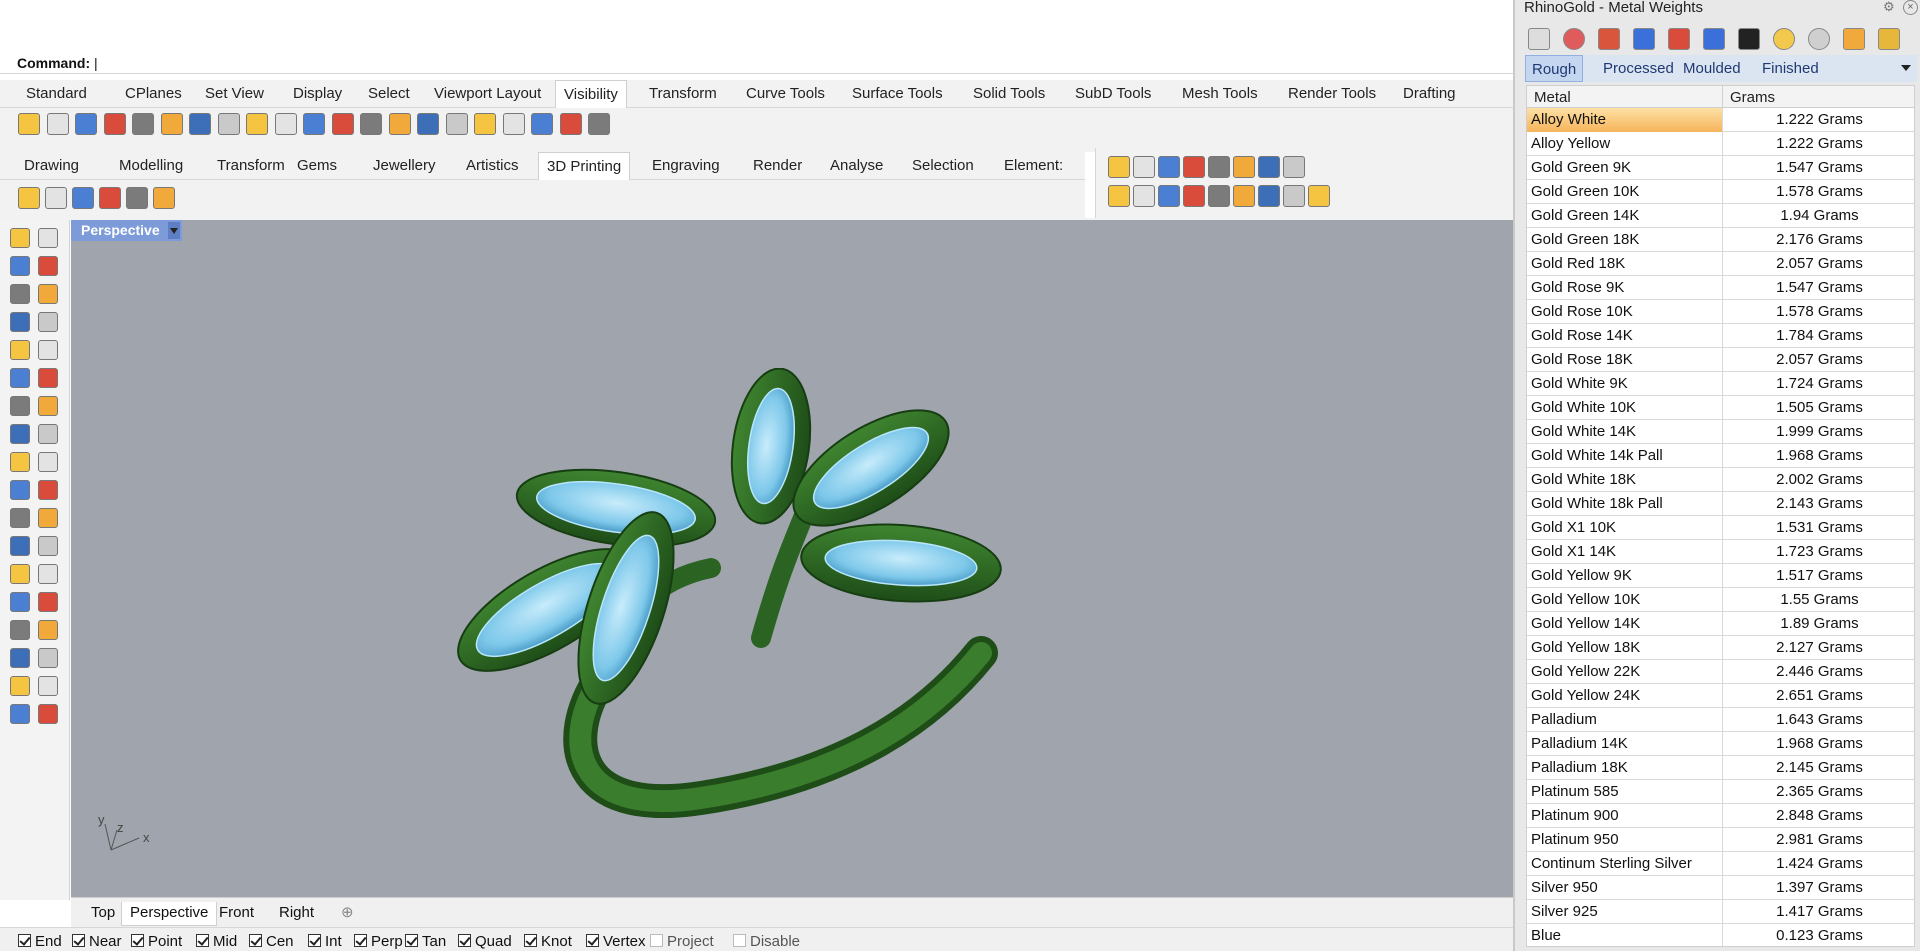 This screenshot has width=1920, height=951. What do you see at coordinates (1679, 39) in the screenshot?
I see `brush-icon` at bounding box center [1679, 39].